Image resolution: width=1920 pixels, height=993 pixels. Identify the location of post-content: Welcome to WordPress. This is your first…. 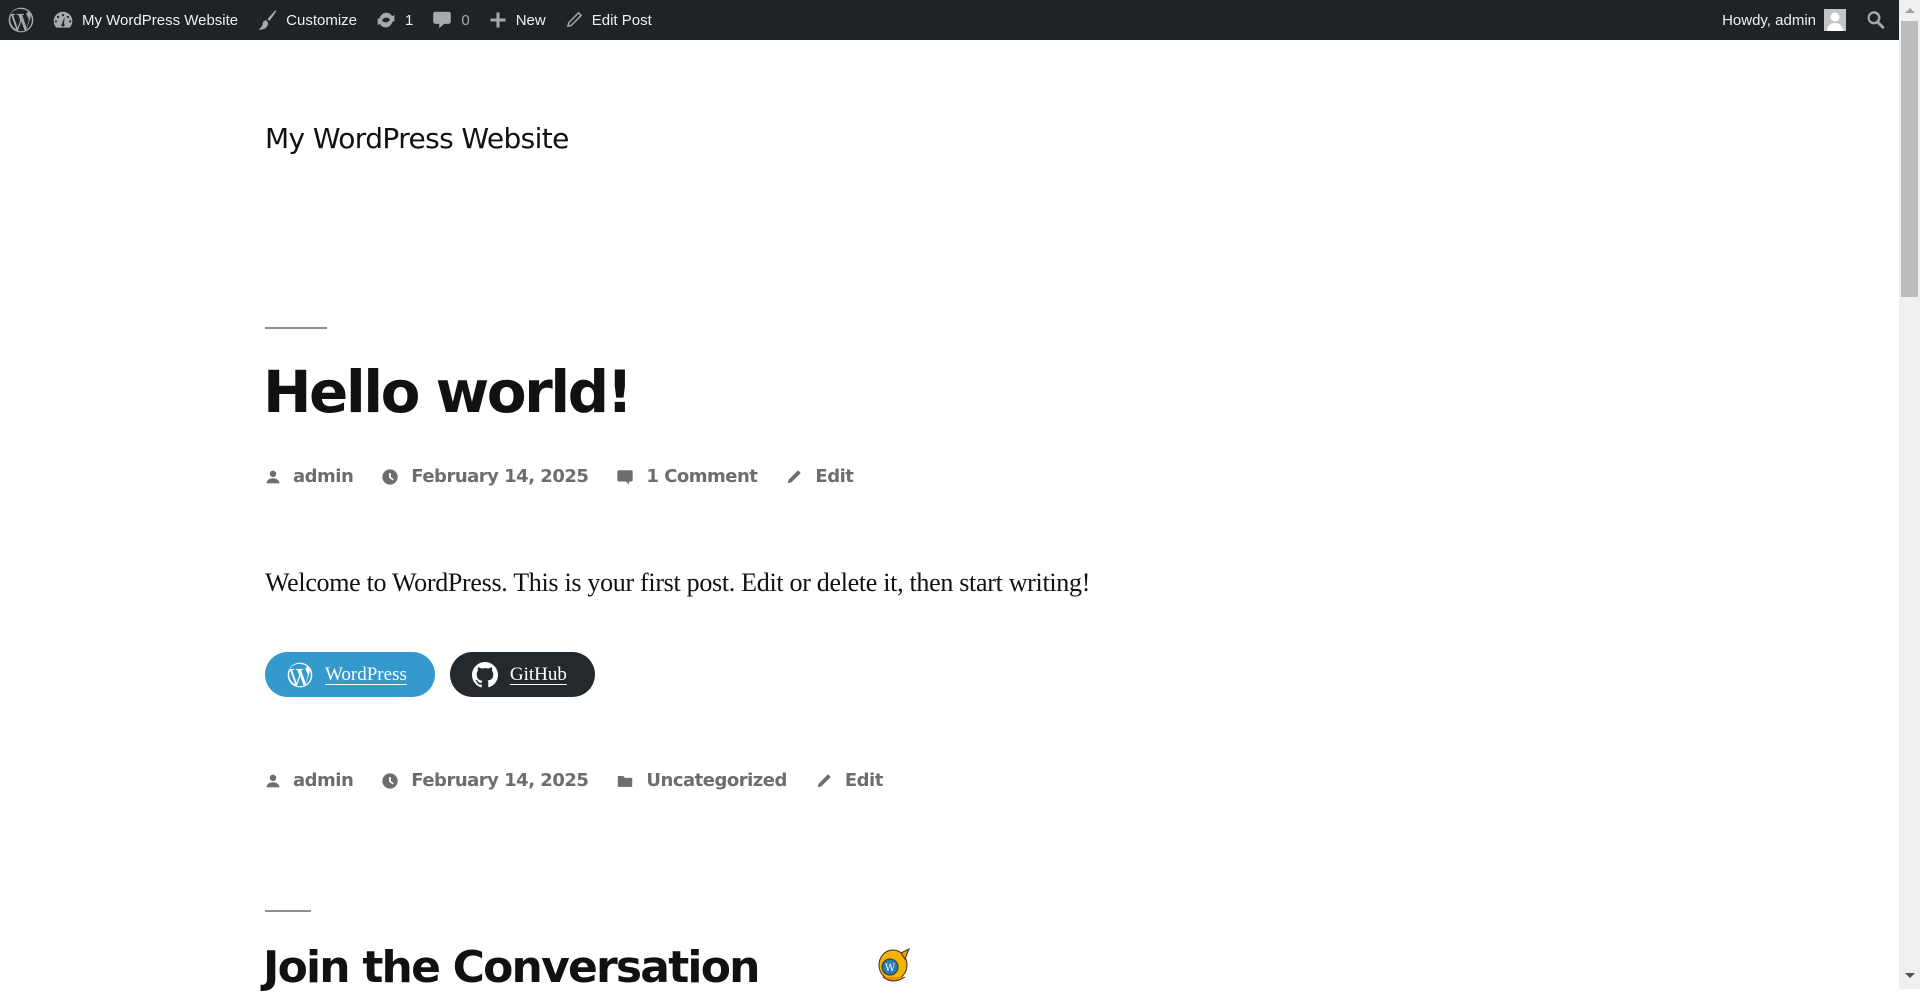
(678, 582).